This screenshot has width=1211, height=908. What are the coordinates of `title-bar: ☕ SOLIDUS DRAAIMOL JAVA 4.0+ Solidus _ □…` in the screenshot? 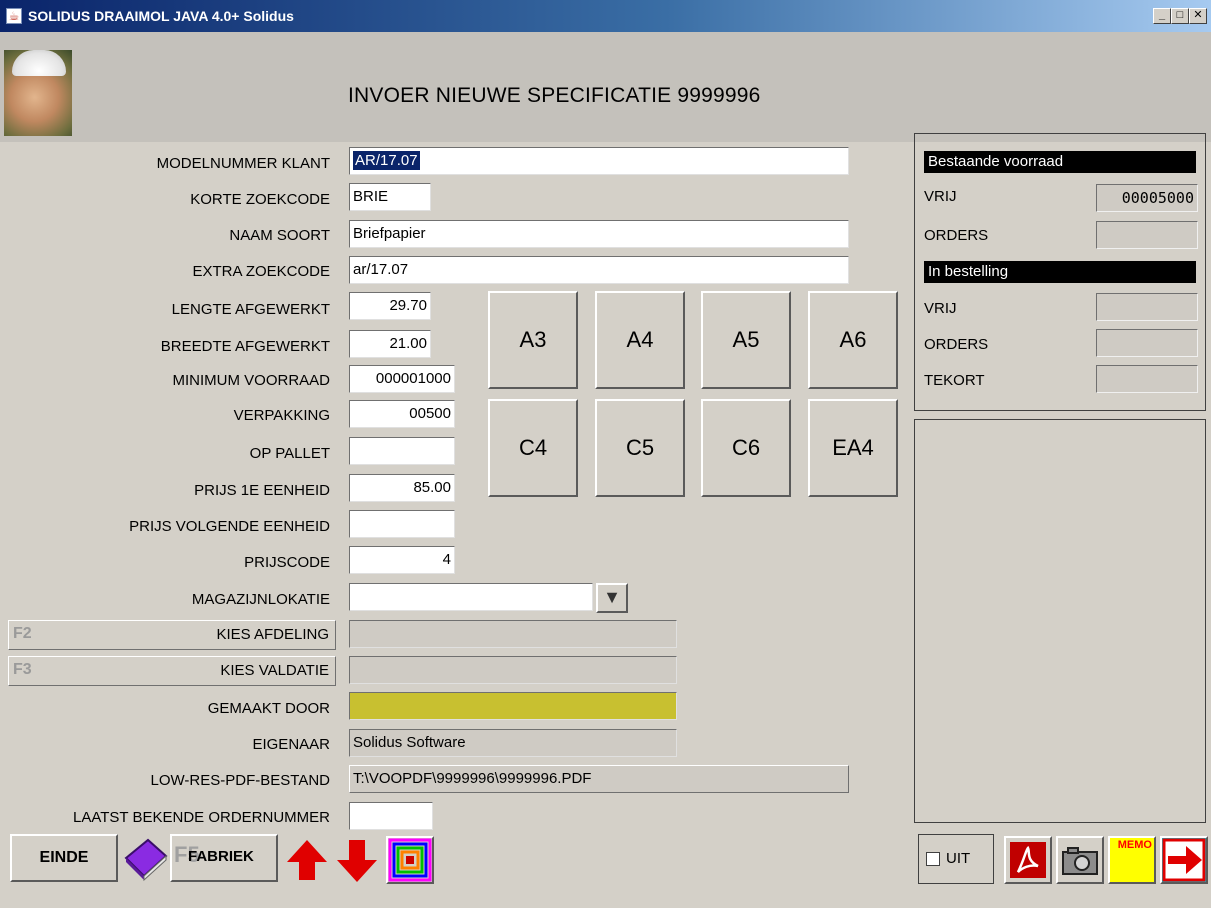 It's located at (605, 16).